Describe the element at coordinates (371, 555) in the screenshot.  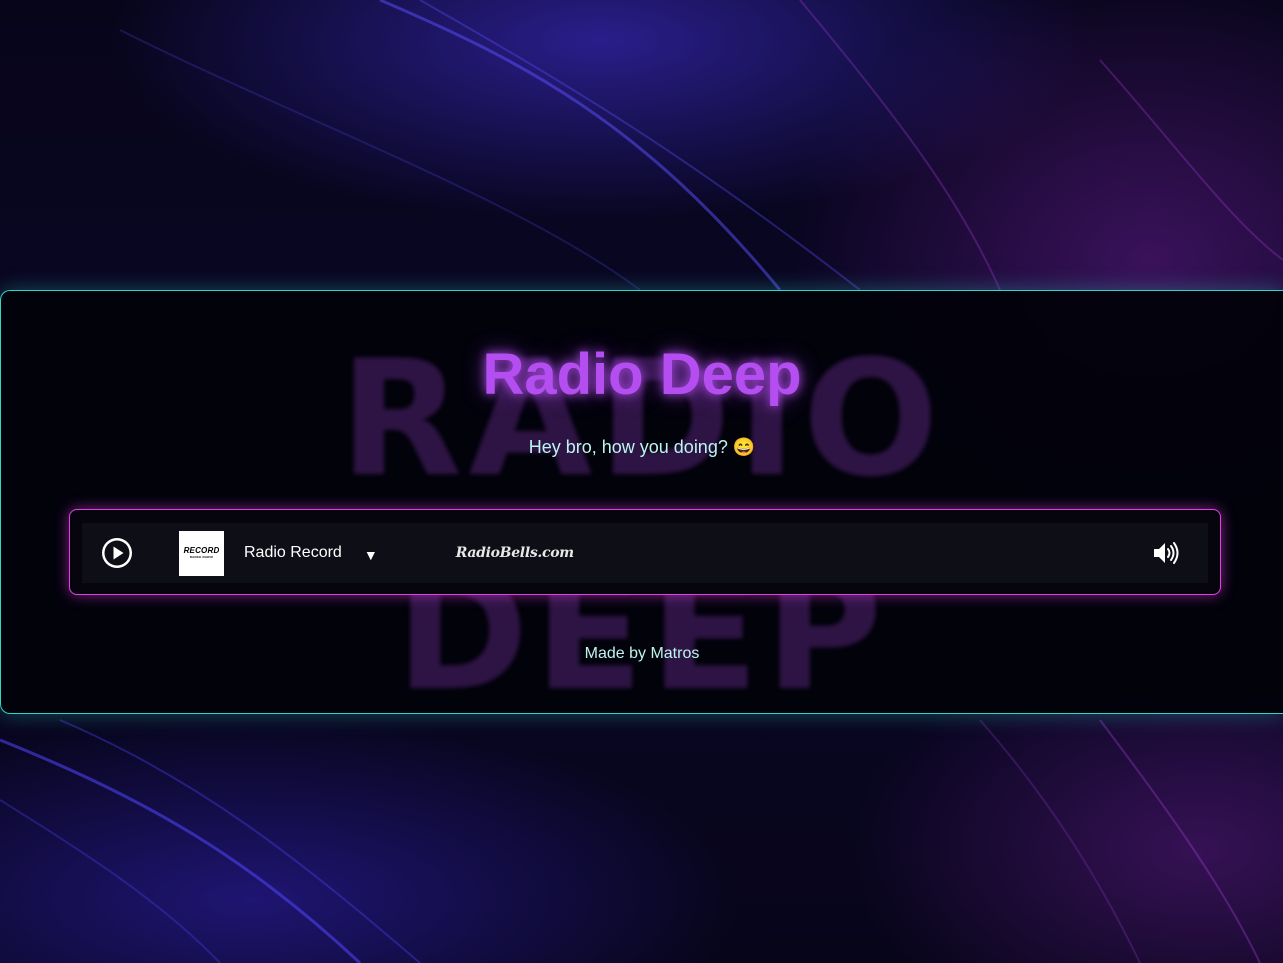
I see `station-dropdown-icon: ▼` at that location.